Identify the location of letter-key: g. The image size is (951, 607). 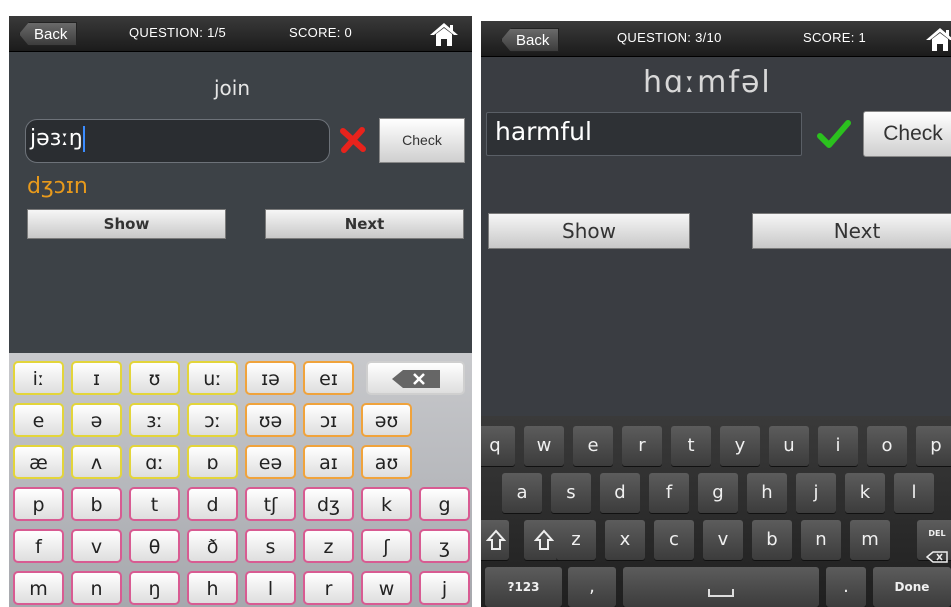
(718, 493).